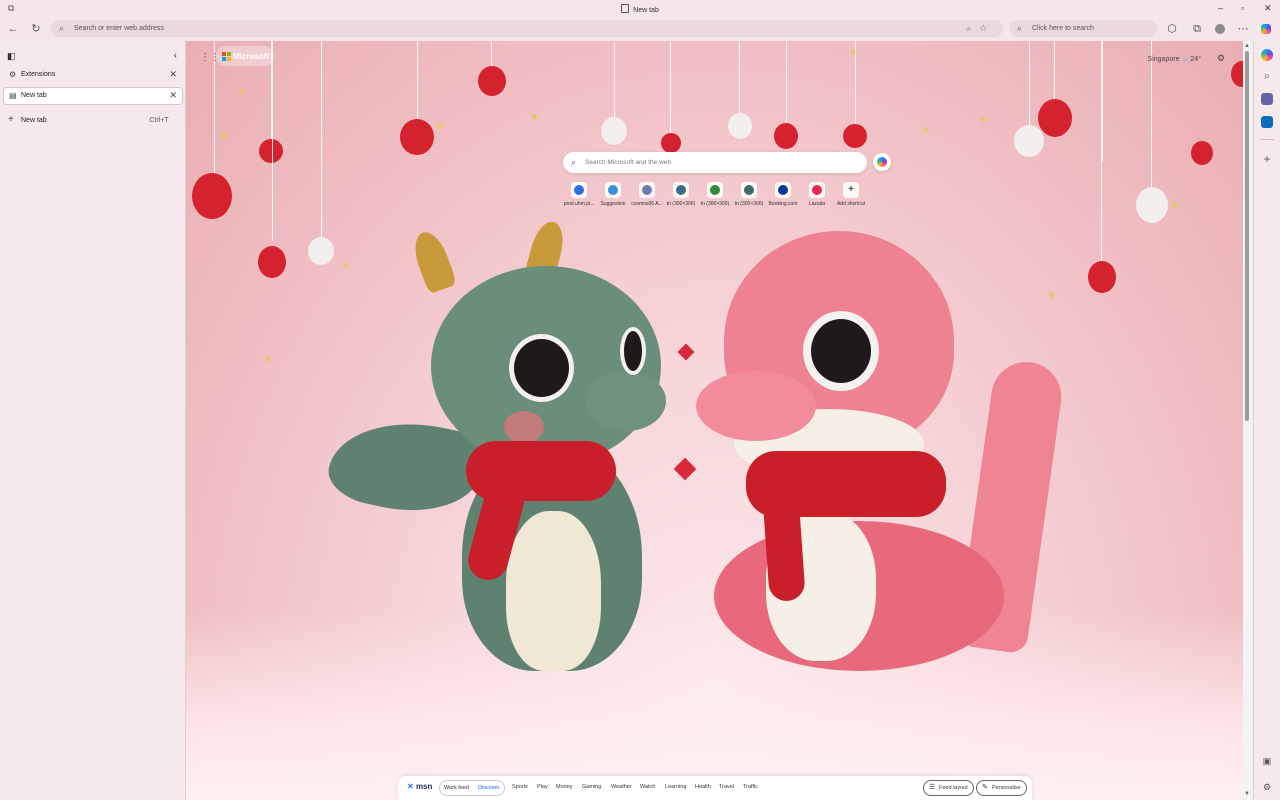 This screenshot has width=1280, height=800. Describe the element at coordinates (750, 787) in the screenshot. I see `nav-traffic: Traffic` at that location.